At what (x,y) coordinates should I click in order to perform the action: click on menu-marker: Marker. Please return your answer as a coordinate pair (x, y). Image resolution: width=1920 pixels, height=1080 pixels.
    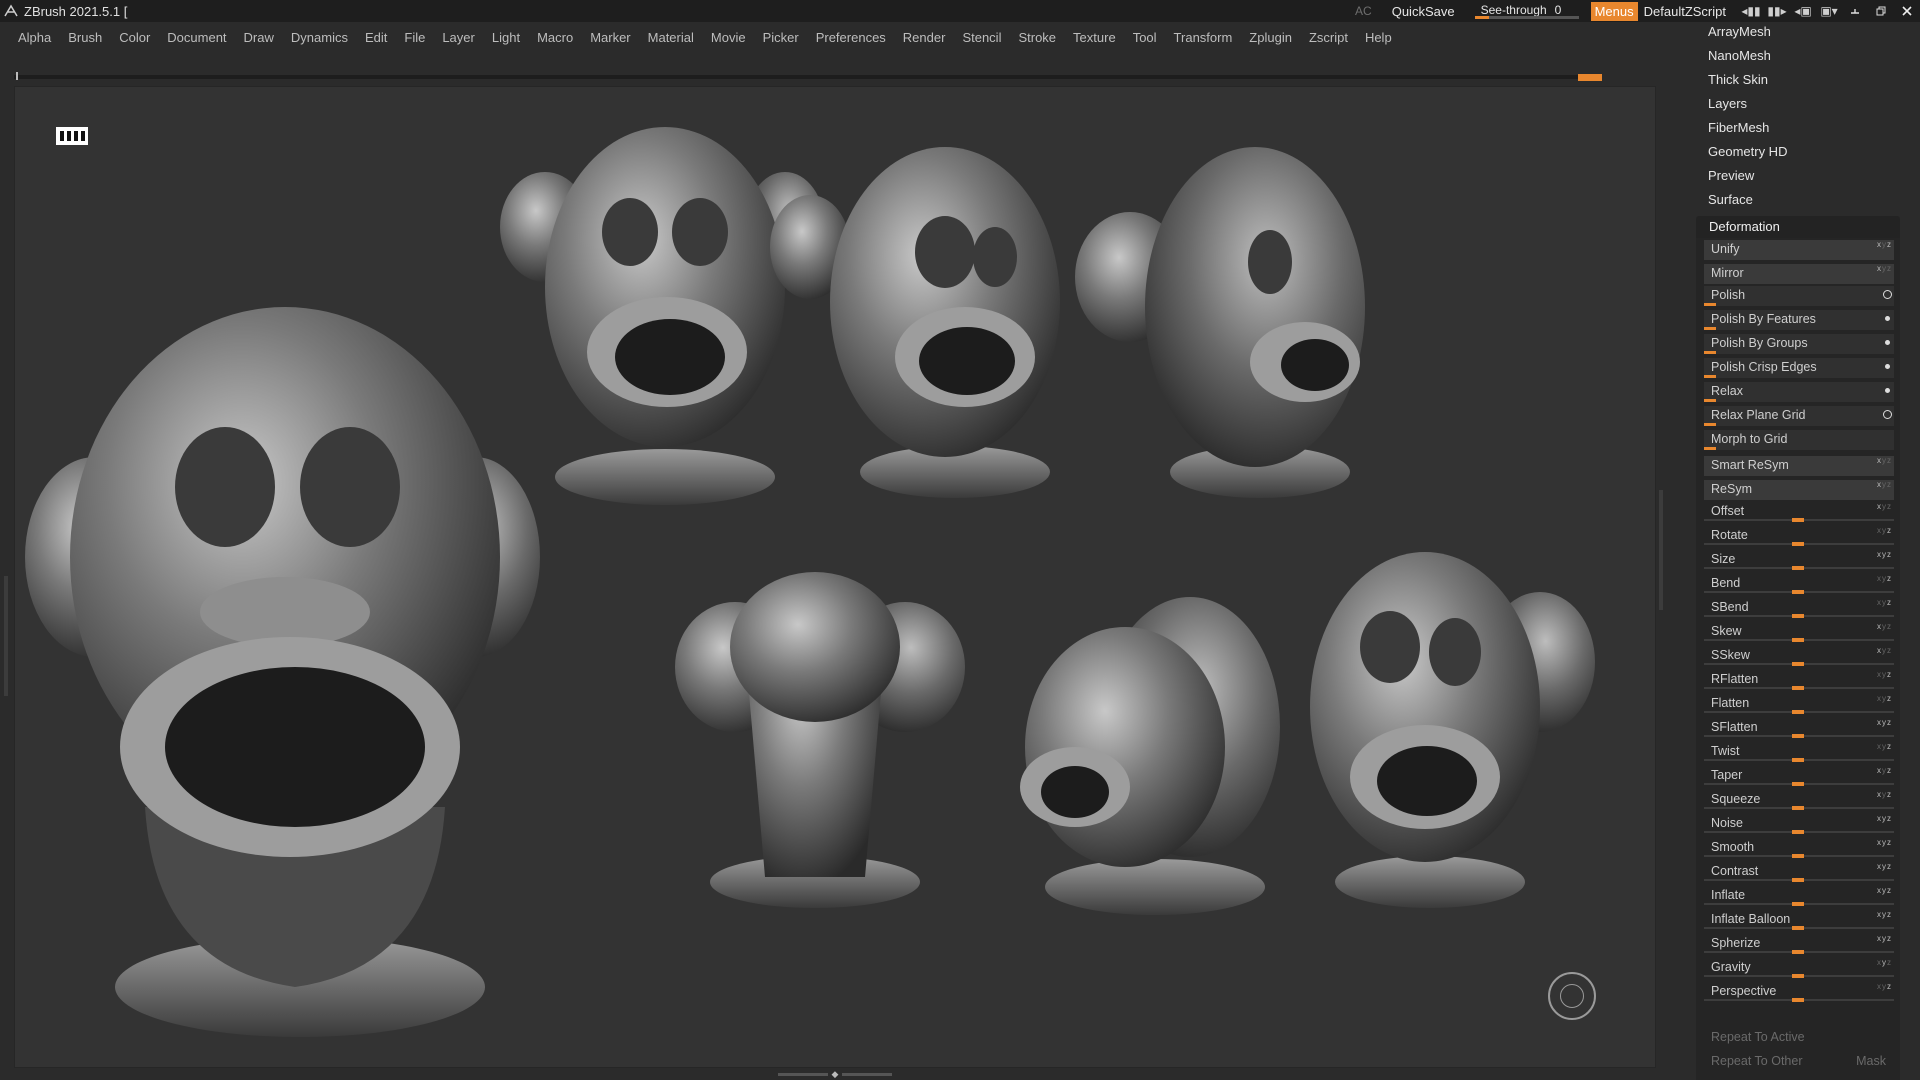
    Looking at the image, I should click on (610, 37).